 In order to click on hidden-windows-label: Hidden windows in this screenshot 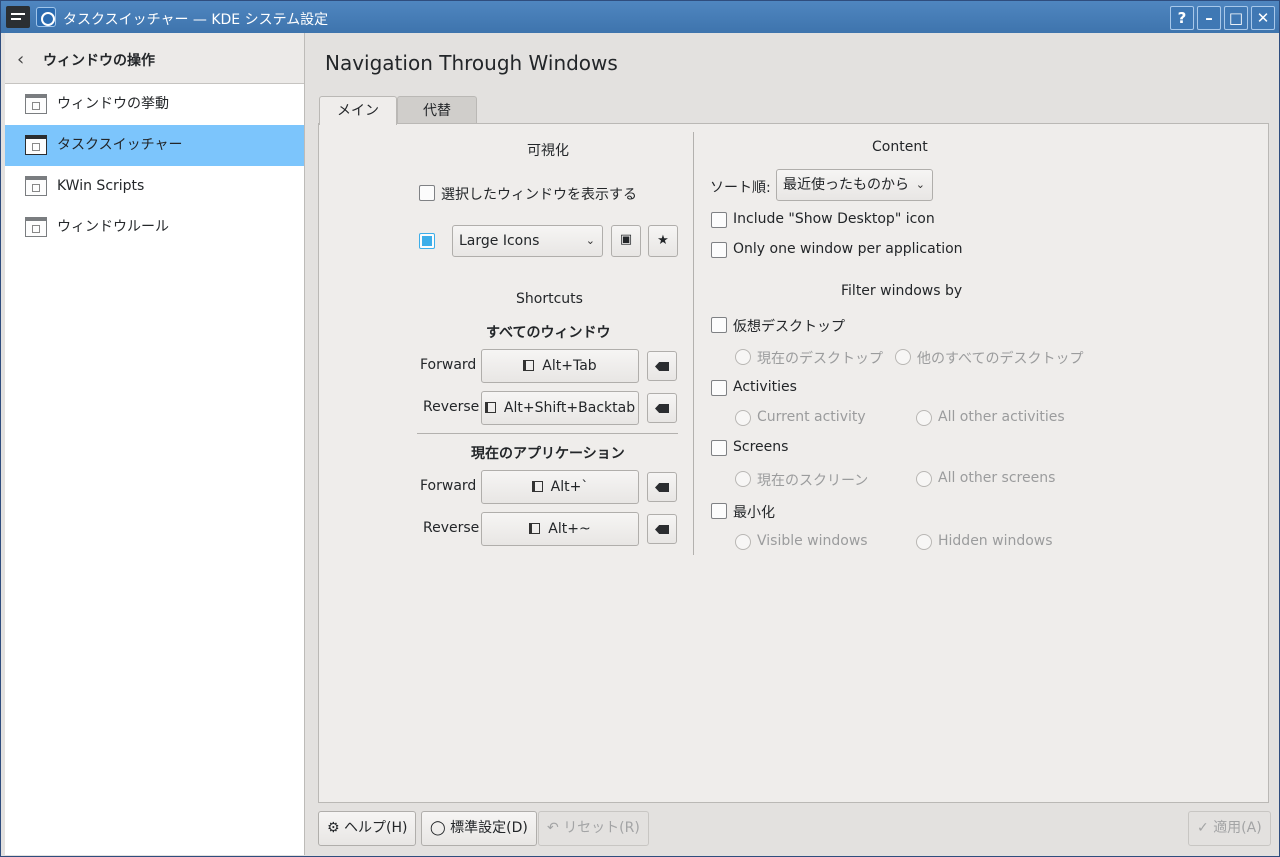, I will do `click(995, 541)`.